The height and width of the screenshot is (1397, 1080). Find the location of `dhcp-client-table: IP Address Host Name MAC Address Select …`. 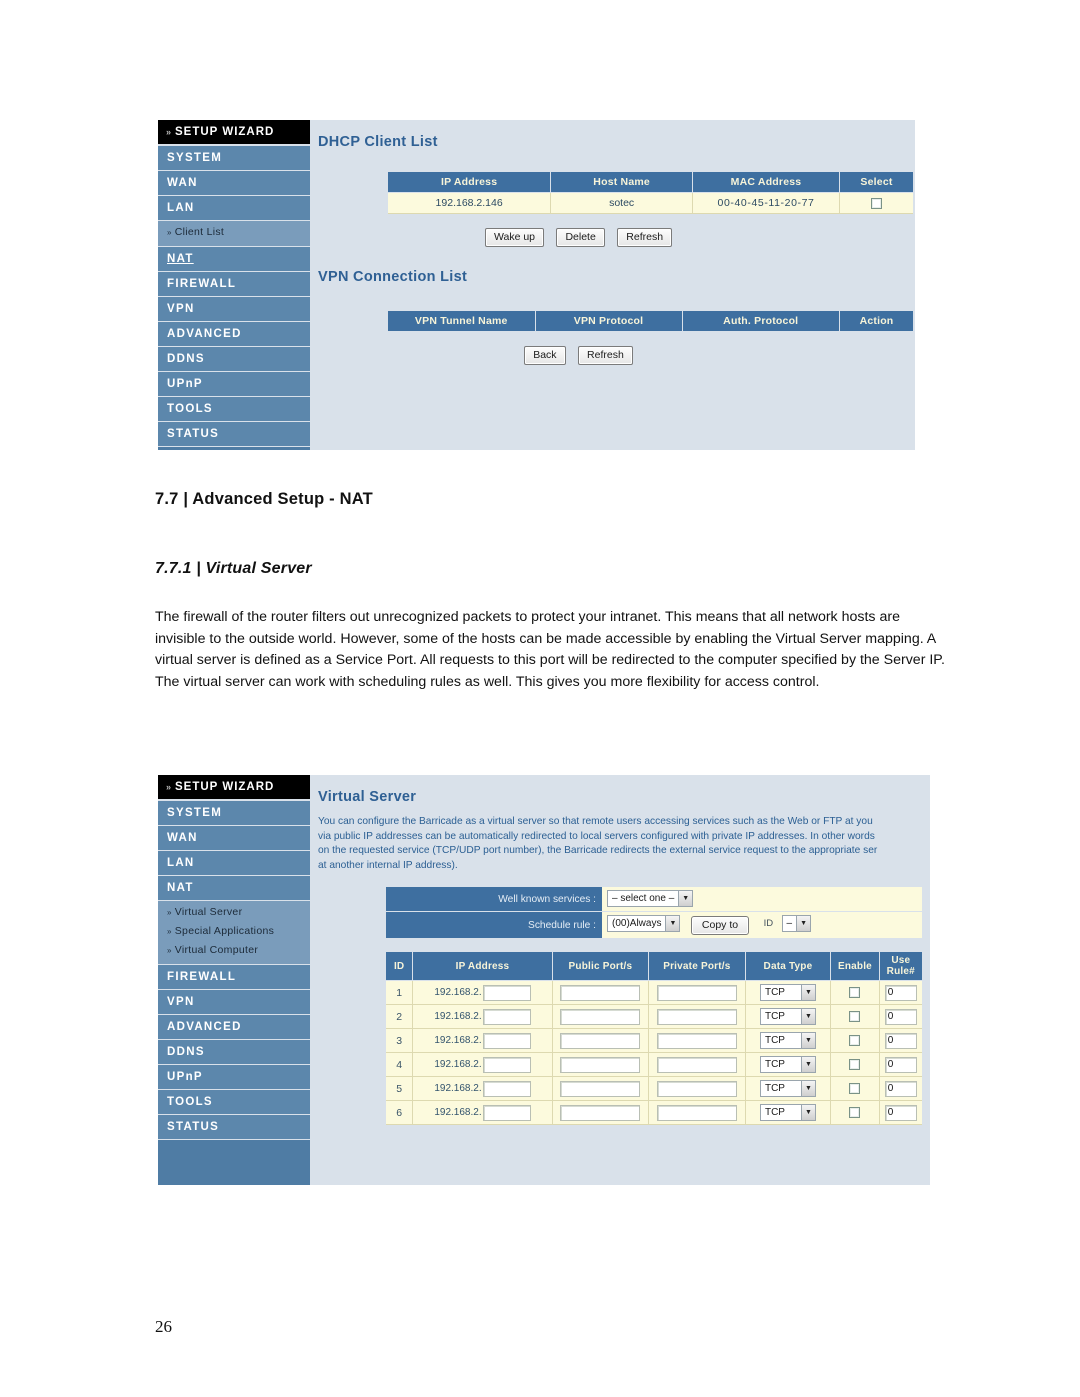

dhcp-client-table: IP Address Host Name MAC Address Select … is located at coordinates (650, 193).